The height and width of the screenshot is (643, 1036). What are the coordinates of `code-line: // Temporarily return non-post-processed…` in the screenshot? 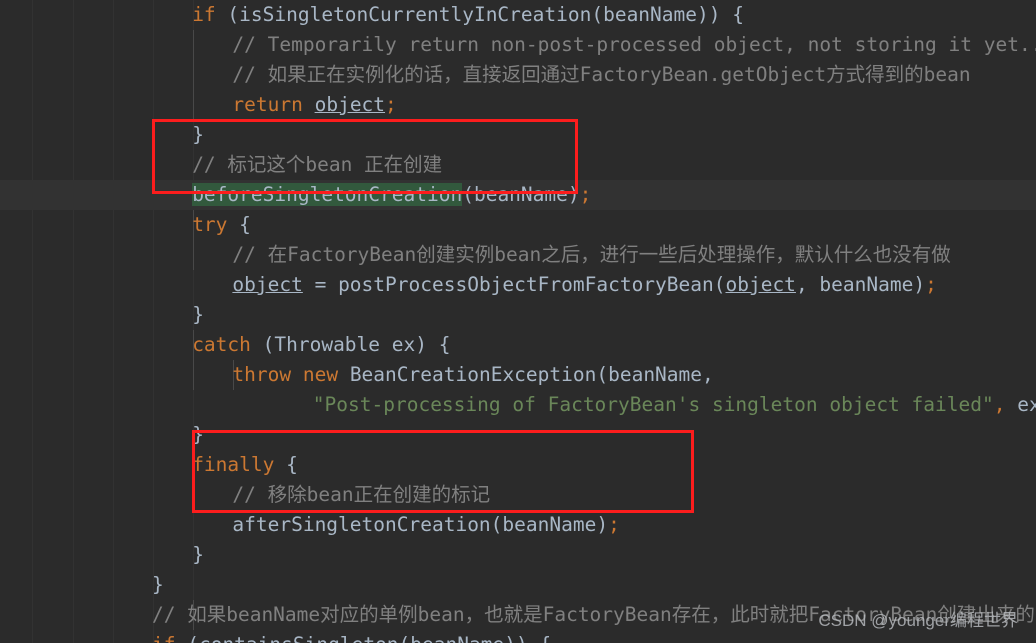 It's located at (594, 45).